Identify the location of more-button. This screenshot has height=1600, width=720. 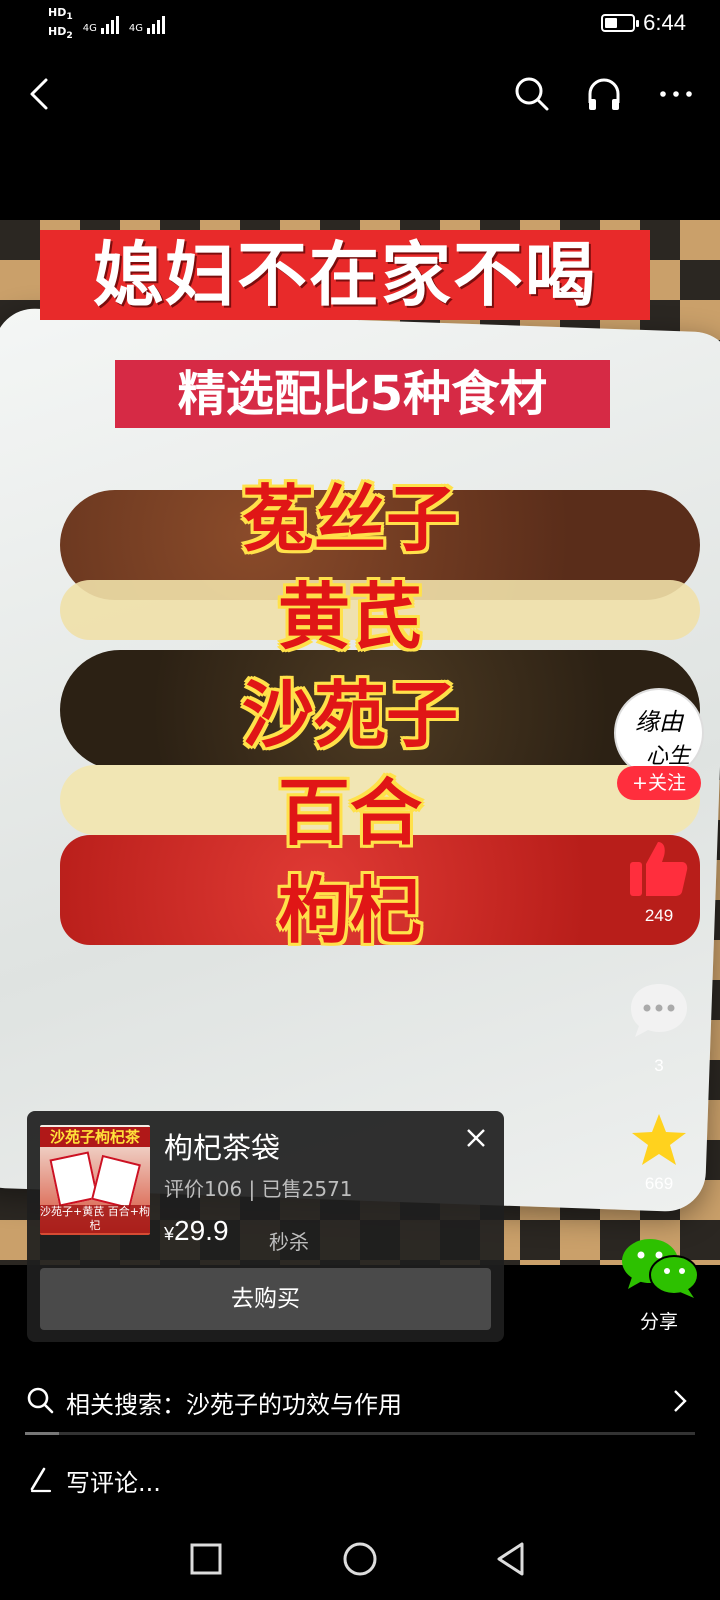
(676, 94).